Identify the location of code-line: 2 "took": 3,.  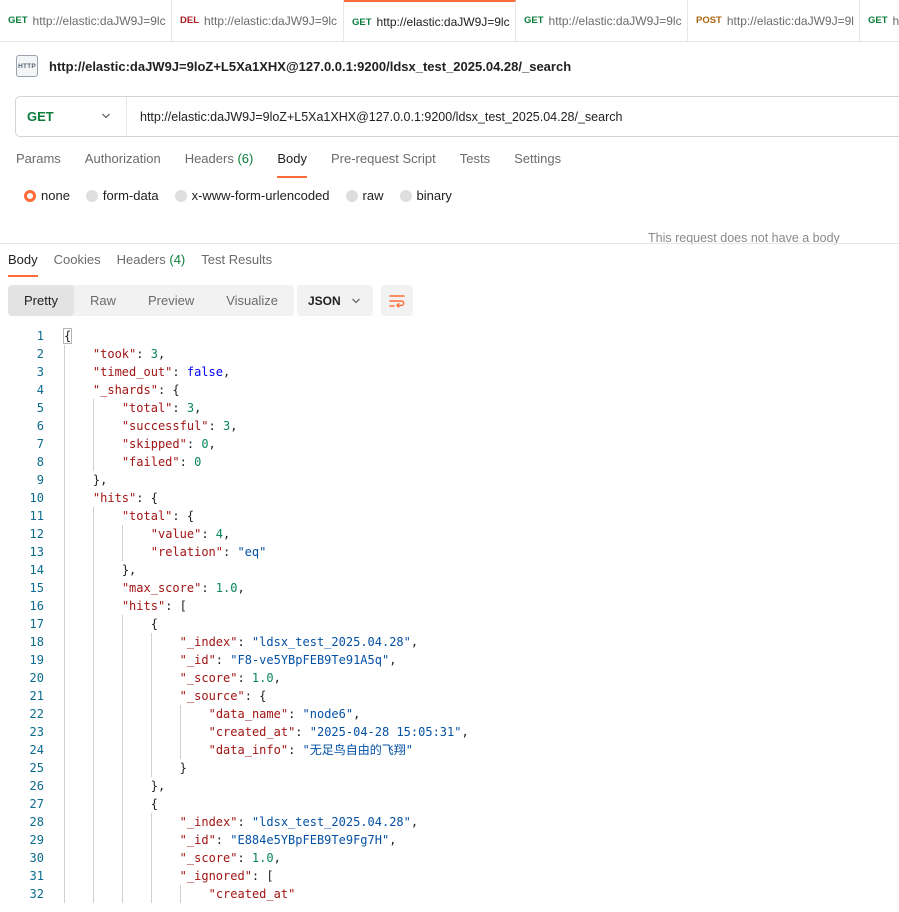
(449, 354).